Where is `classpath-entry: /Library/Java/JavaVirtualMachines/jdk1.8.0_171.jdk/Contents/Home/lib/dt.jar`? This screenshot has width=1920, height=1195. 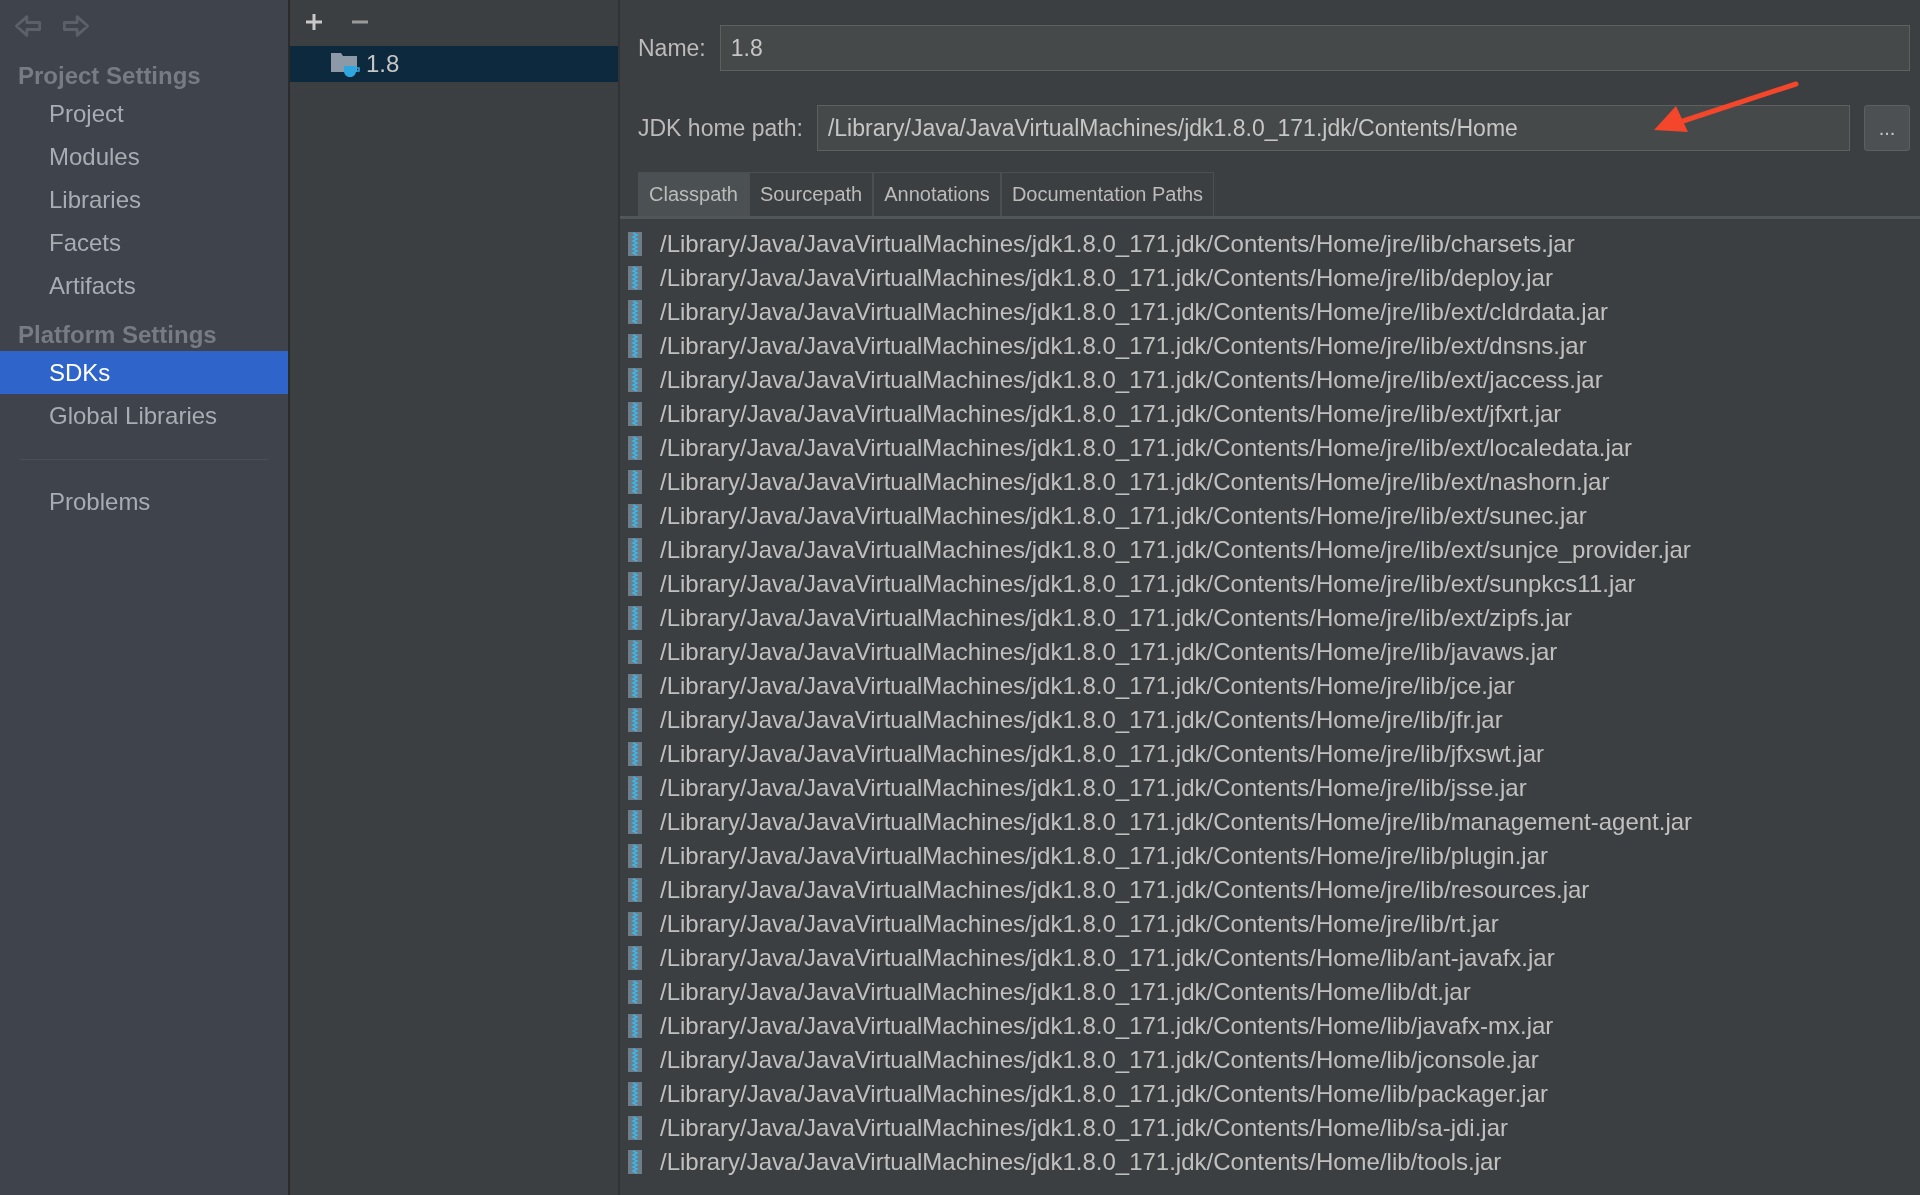
classpath-entry: /Library/Java/JavaVirtualMachines/jdk1.8.0_171.jdk/Contents/Home/lib/dt.jar is located at coordinates (1065, 992).